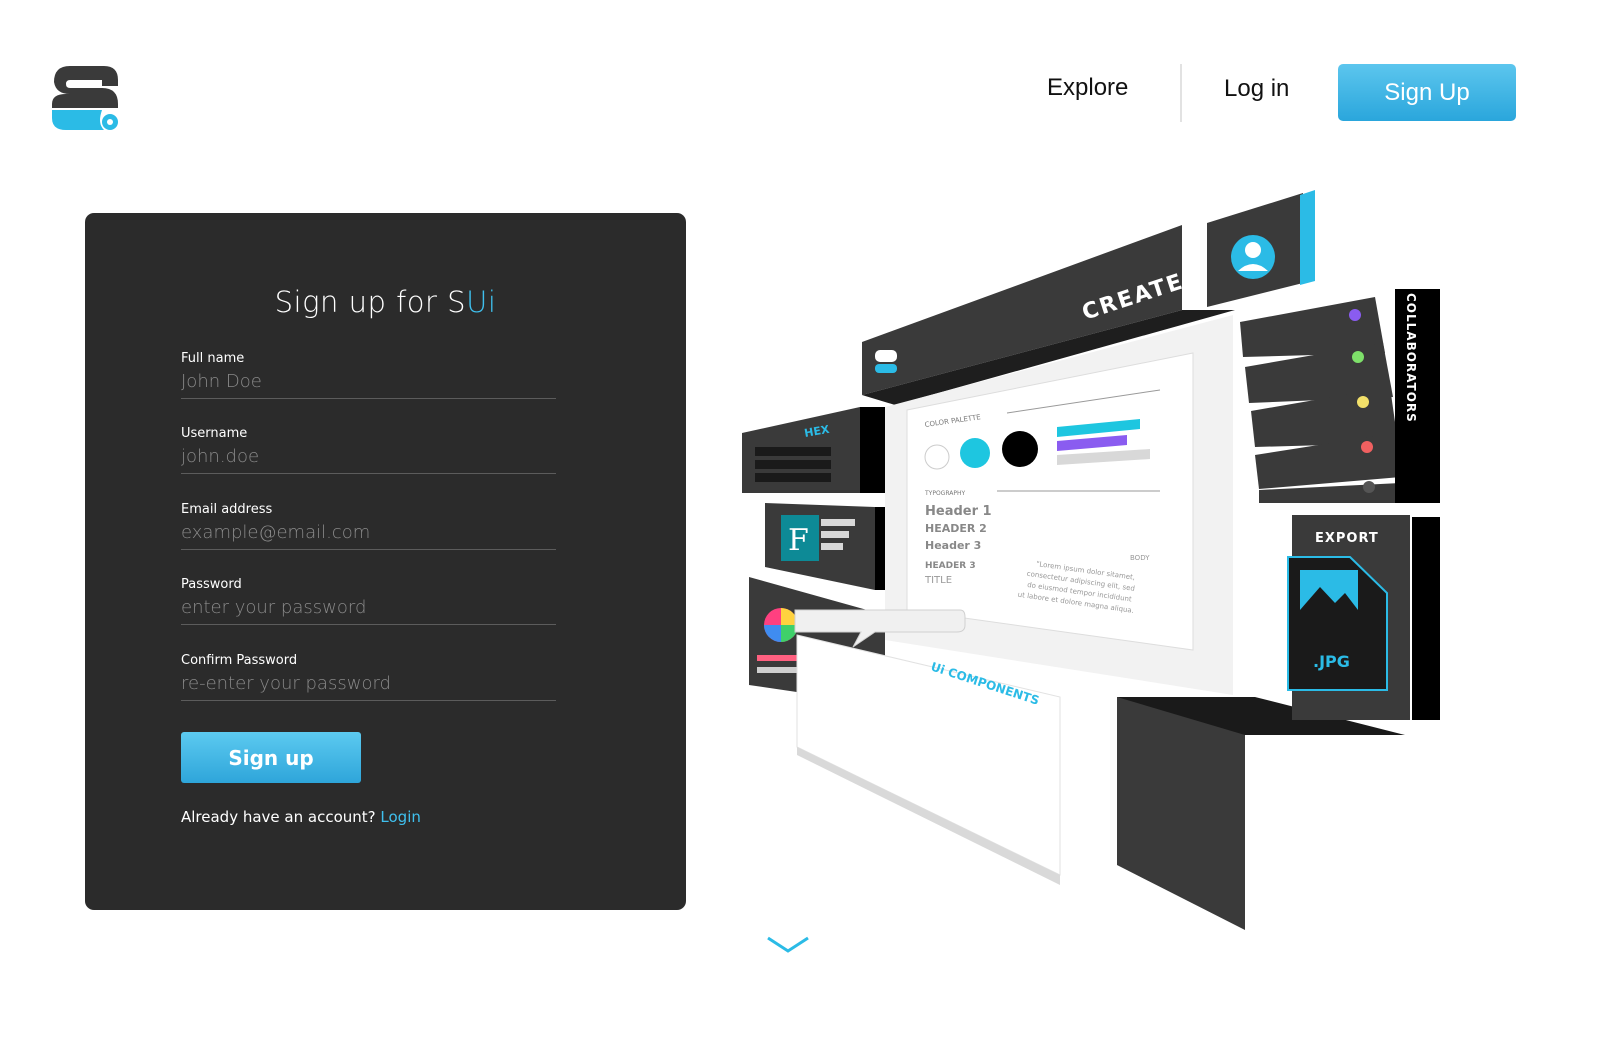  What do you see at coordinates (1369, 487) in the screenshot?
I see `add-collaborator-icon` at bounding box center [1369, 487].